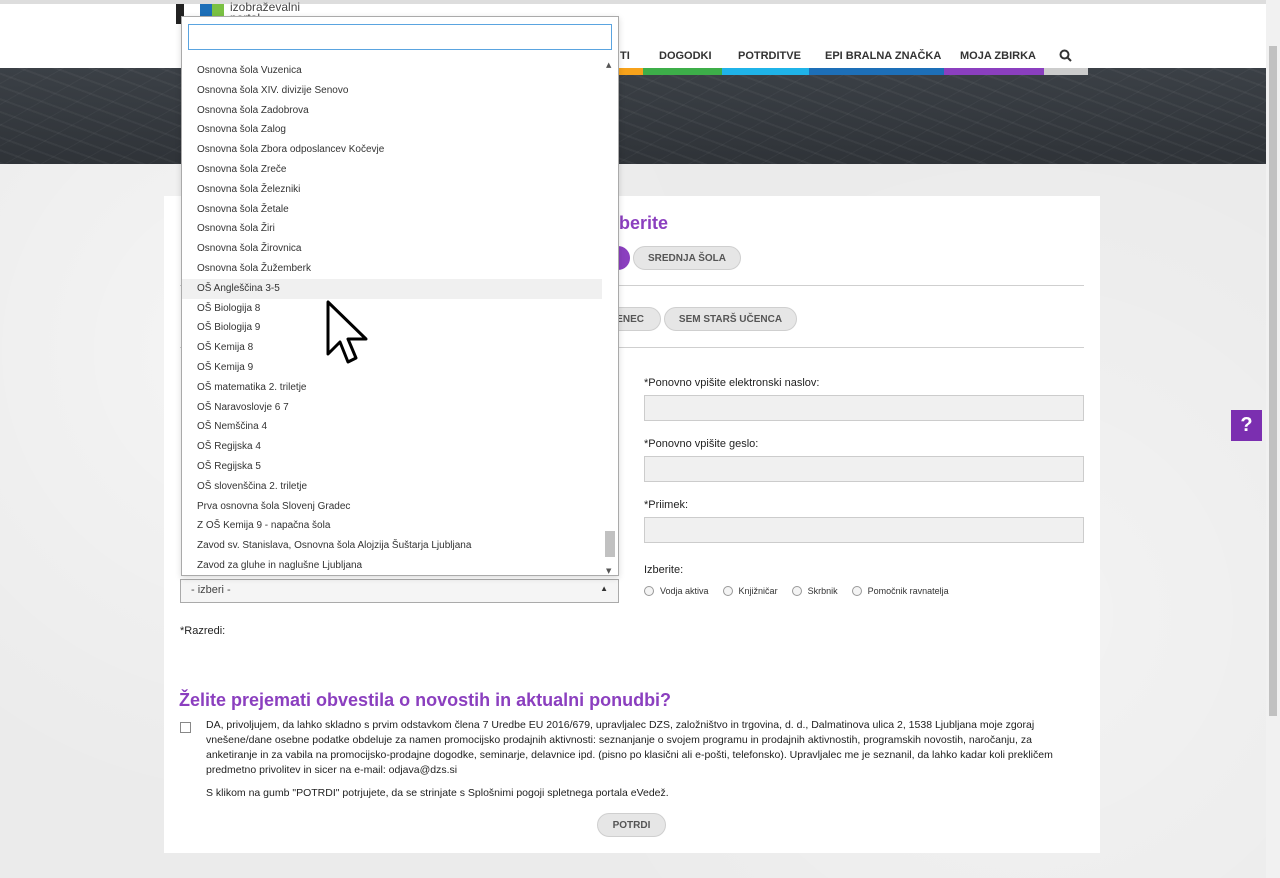  Describe the element at coordinates (392, 190) in the screenshot. I see `dropdown-option: Osnovna šola Železniki` at that location.